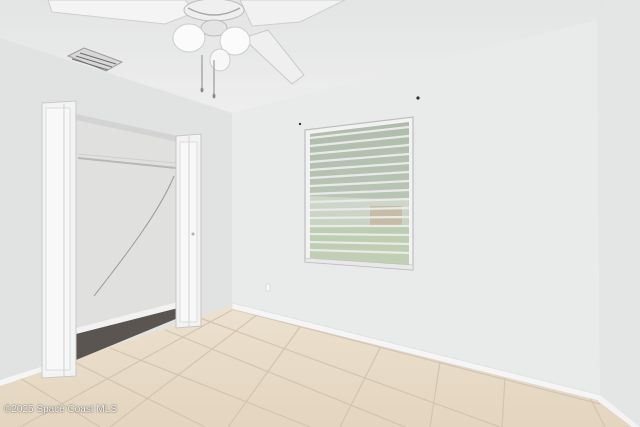 This screenshot has height=427, width=640. What do you see at coordinates (618, 213) in the screenshot?
I see `right-wall` at bounding box center [618, 213].